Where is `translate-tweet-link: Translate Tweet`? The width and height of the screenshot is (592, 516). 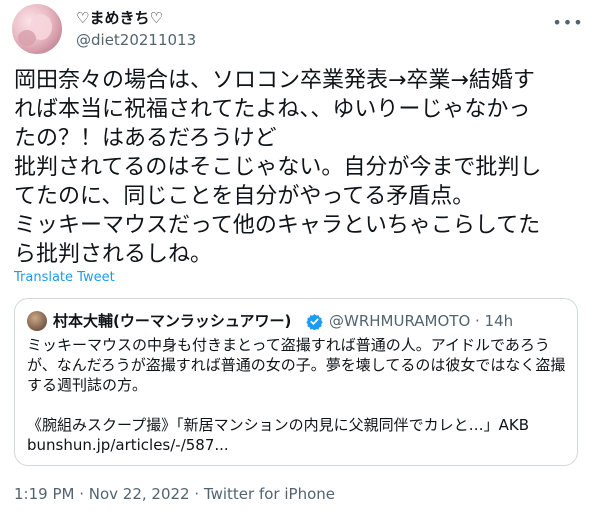 translate-tweet-link: Translate Tweet is located at coordinates (64, 278).